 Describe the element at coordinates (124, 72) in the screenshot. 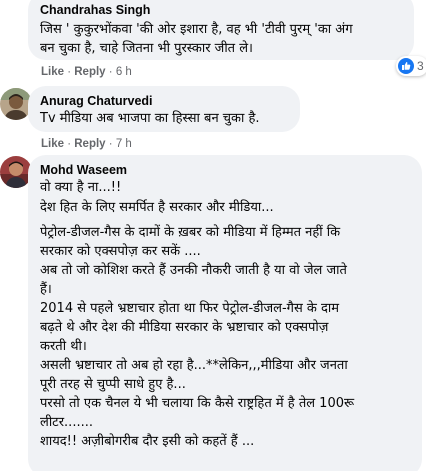

I see `comment-timestamp: 6 h` at that location.